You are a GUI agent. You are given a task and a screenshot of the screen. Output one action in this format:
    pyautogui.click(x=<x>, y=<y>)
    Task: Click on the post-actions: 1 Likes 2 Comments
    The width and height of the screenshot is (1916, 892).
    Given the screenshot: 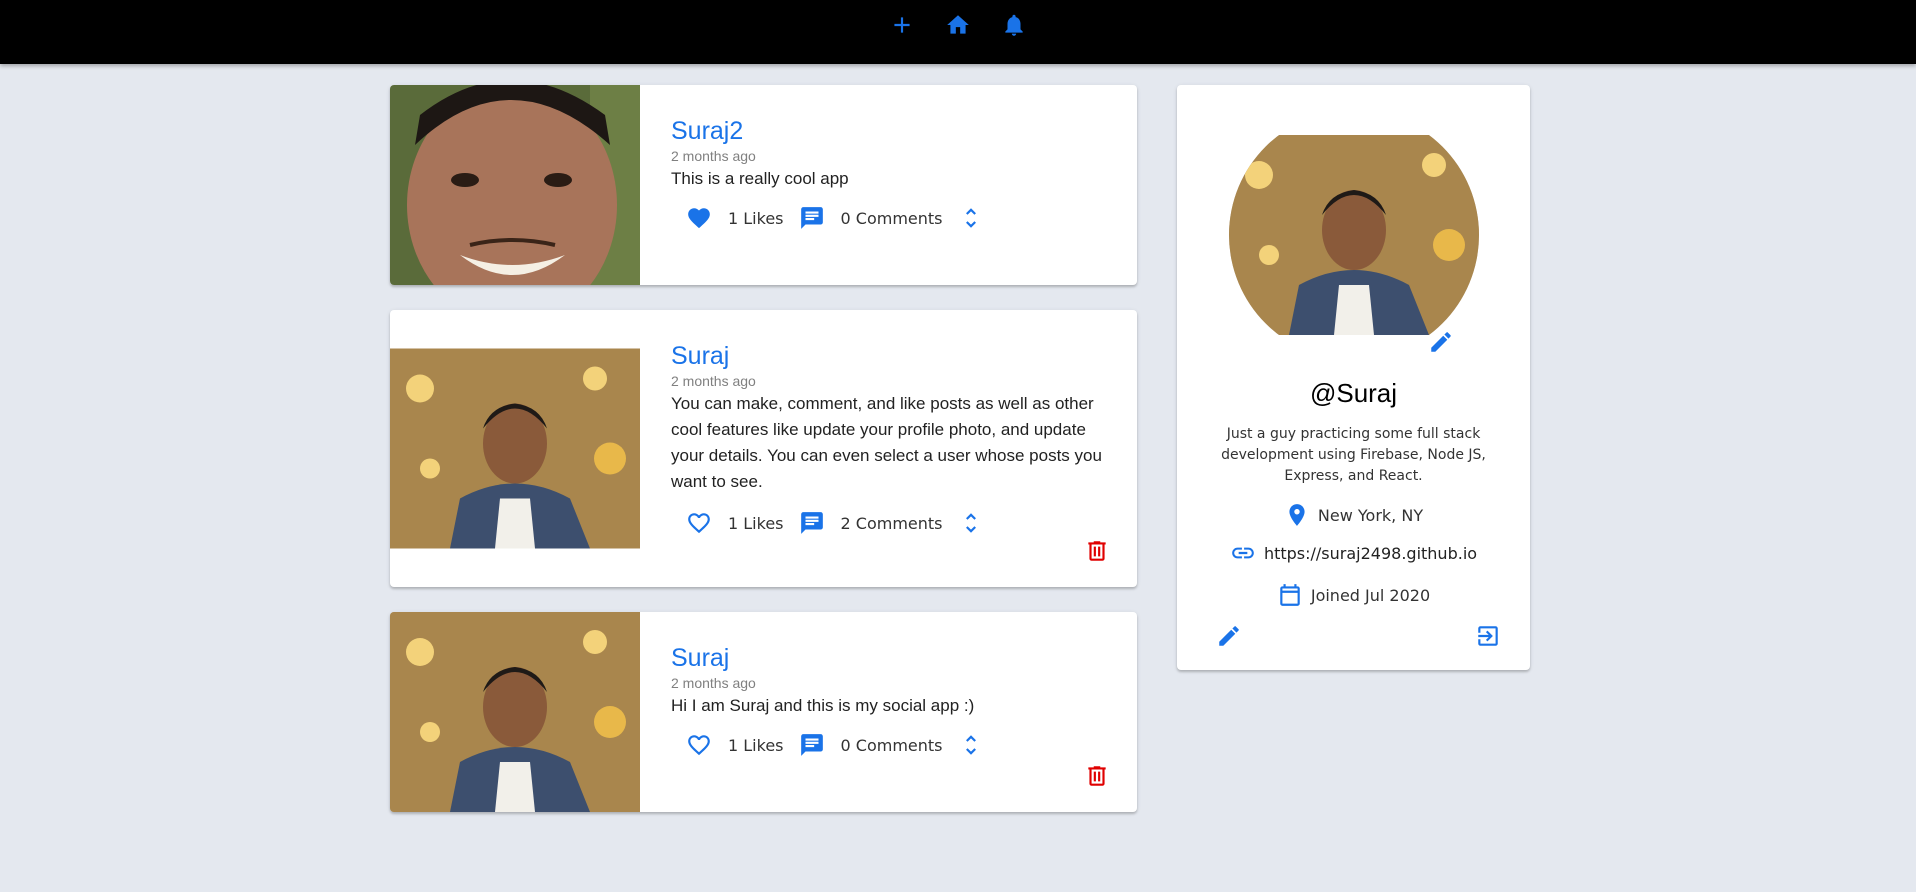 What is the action you would take?
    pyautogui.click(x=901, y=523)
    